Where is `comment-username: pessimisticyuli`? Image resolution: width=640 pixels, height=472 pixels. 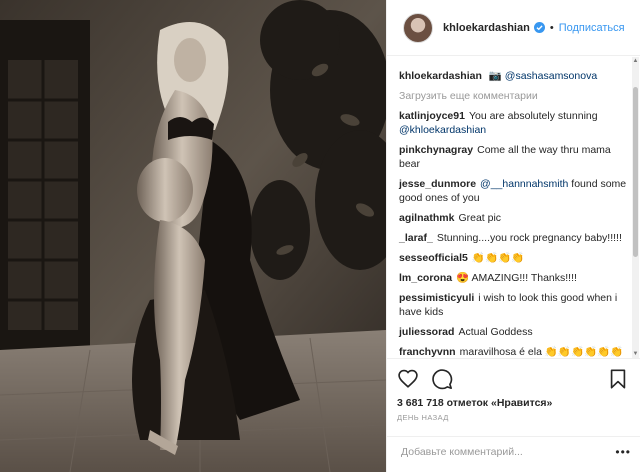
comment-username: pessimisticyuli is located at coordinates (436, 298).